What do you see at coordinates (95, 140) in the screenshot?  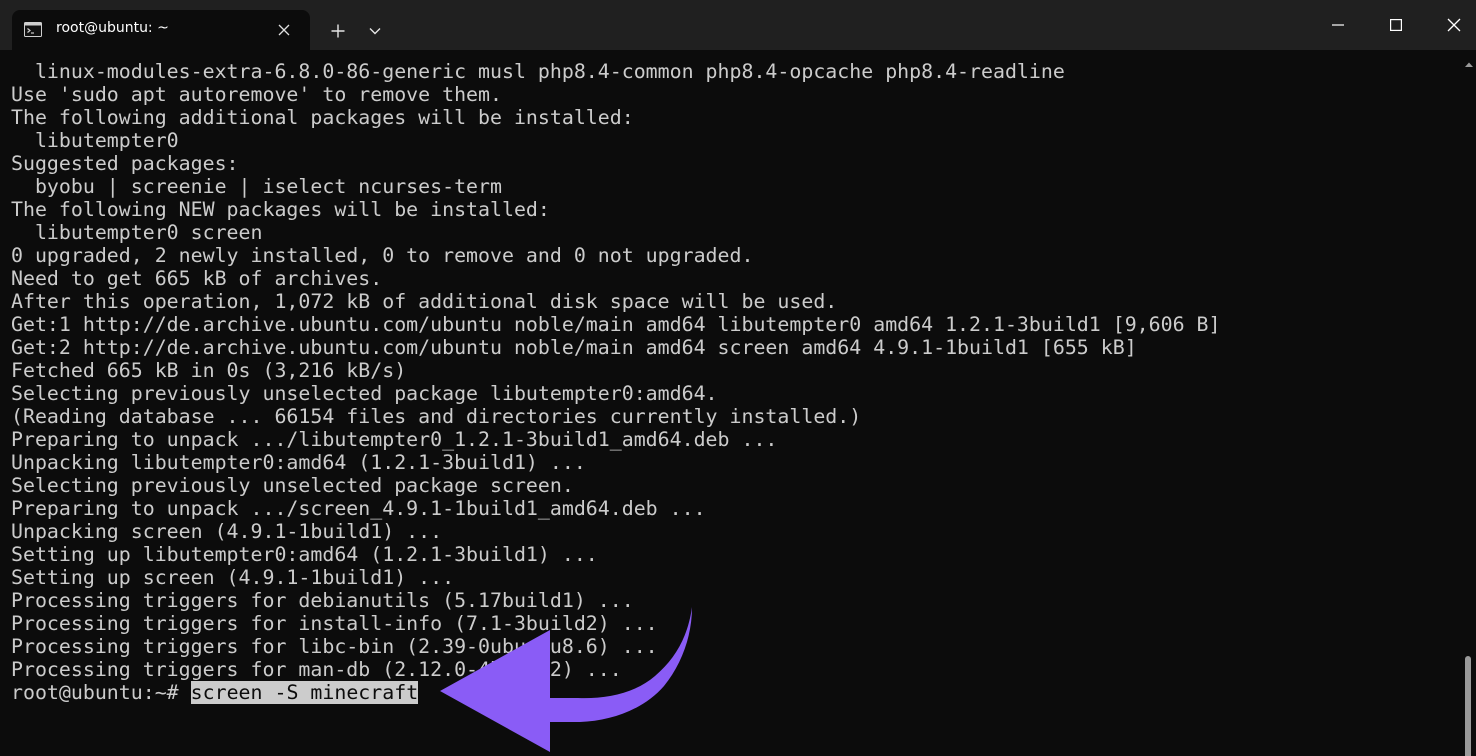 I see `terminal-line: libutempter0` at bounding box center [95, 140].